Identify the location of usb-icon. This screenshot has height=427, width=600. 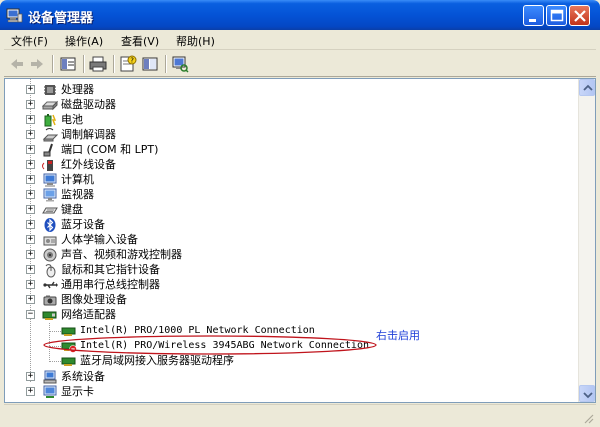
(50, 285).